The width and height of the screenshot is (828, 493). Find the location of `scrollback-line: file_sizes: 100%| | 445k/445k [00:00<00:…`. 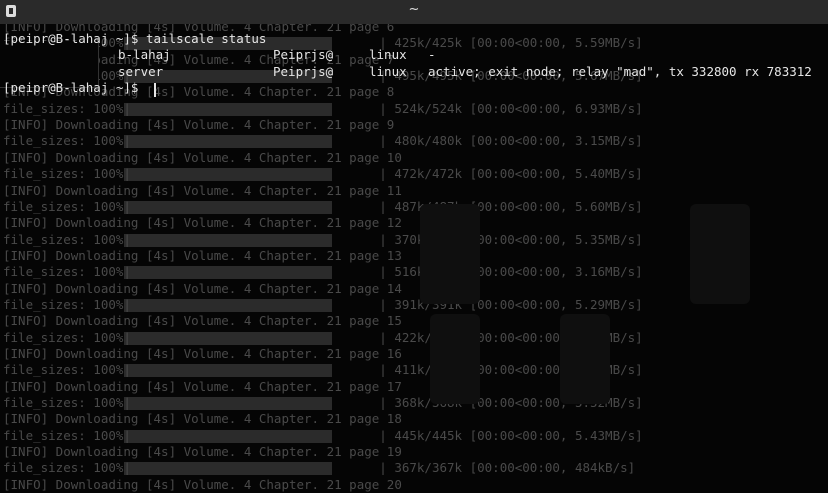

scrollback-line: file_sizes: 100%| | 445k/445k [00:00<00:… is located at coordinates (323, 435).